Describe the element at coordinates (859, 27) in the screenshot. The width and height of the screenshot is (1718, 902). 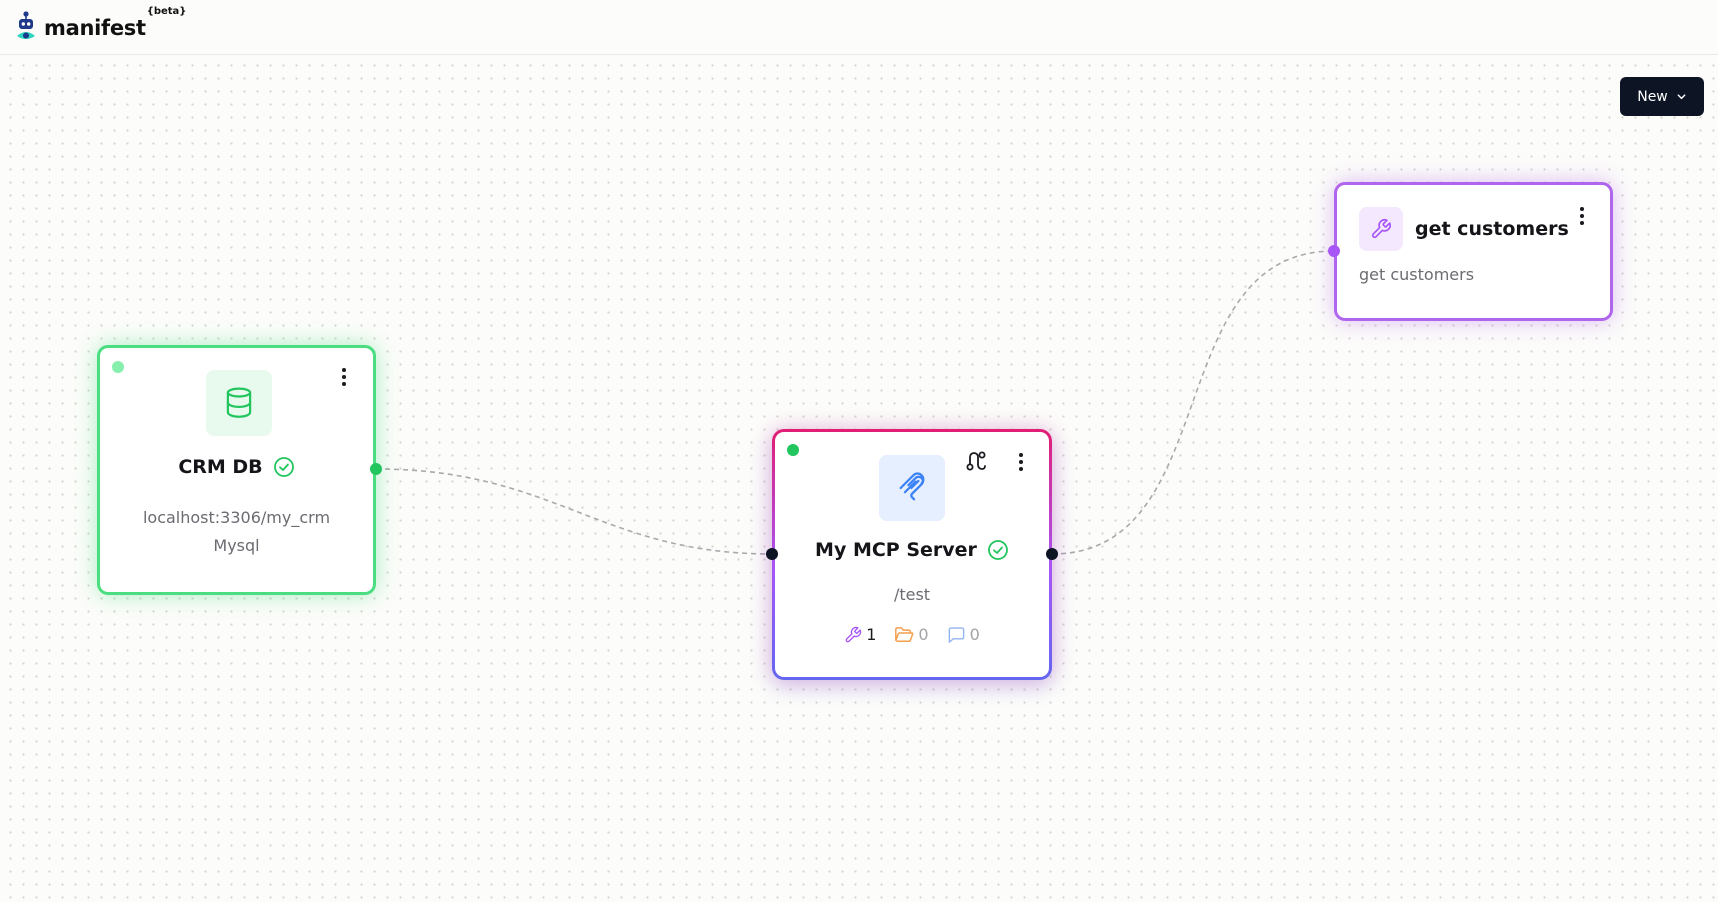
I see `top-bar: manifest {beta}` at that location.